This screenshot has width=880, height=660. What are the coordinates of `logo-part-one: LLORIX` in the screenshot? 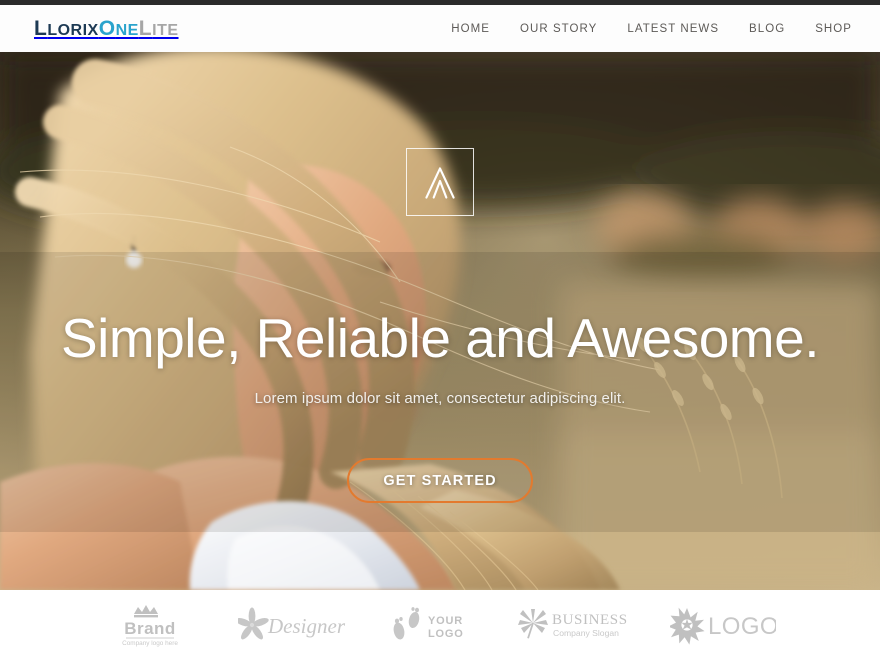 It's located at (66, 28).